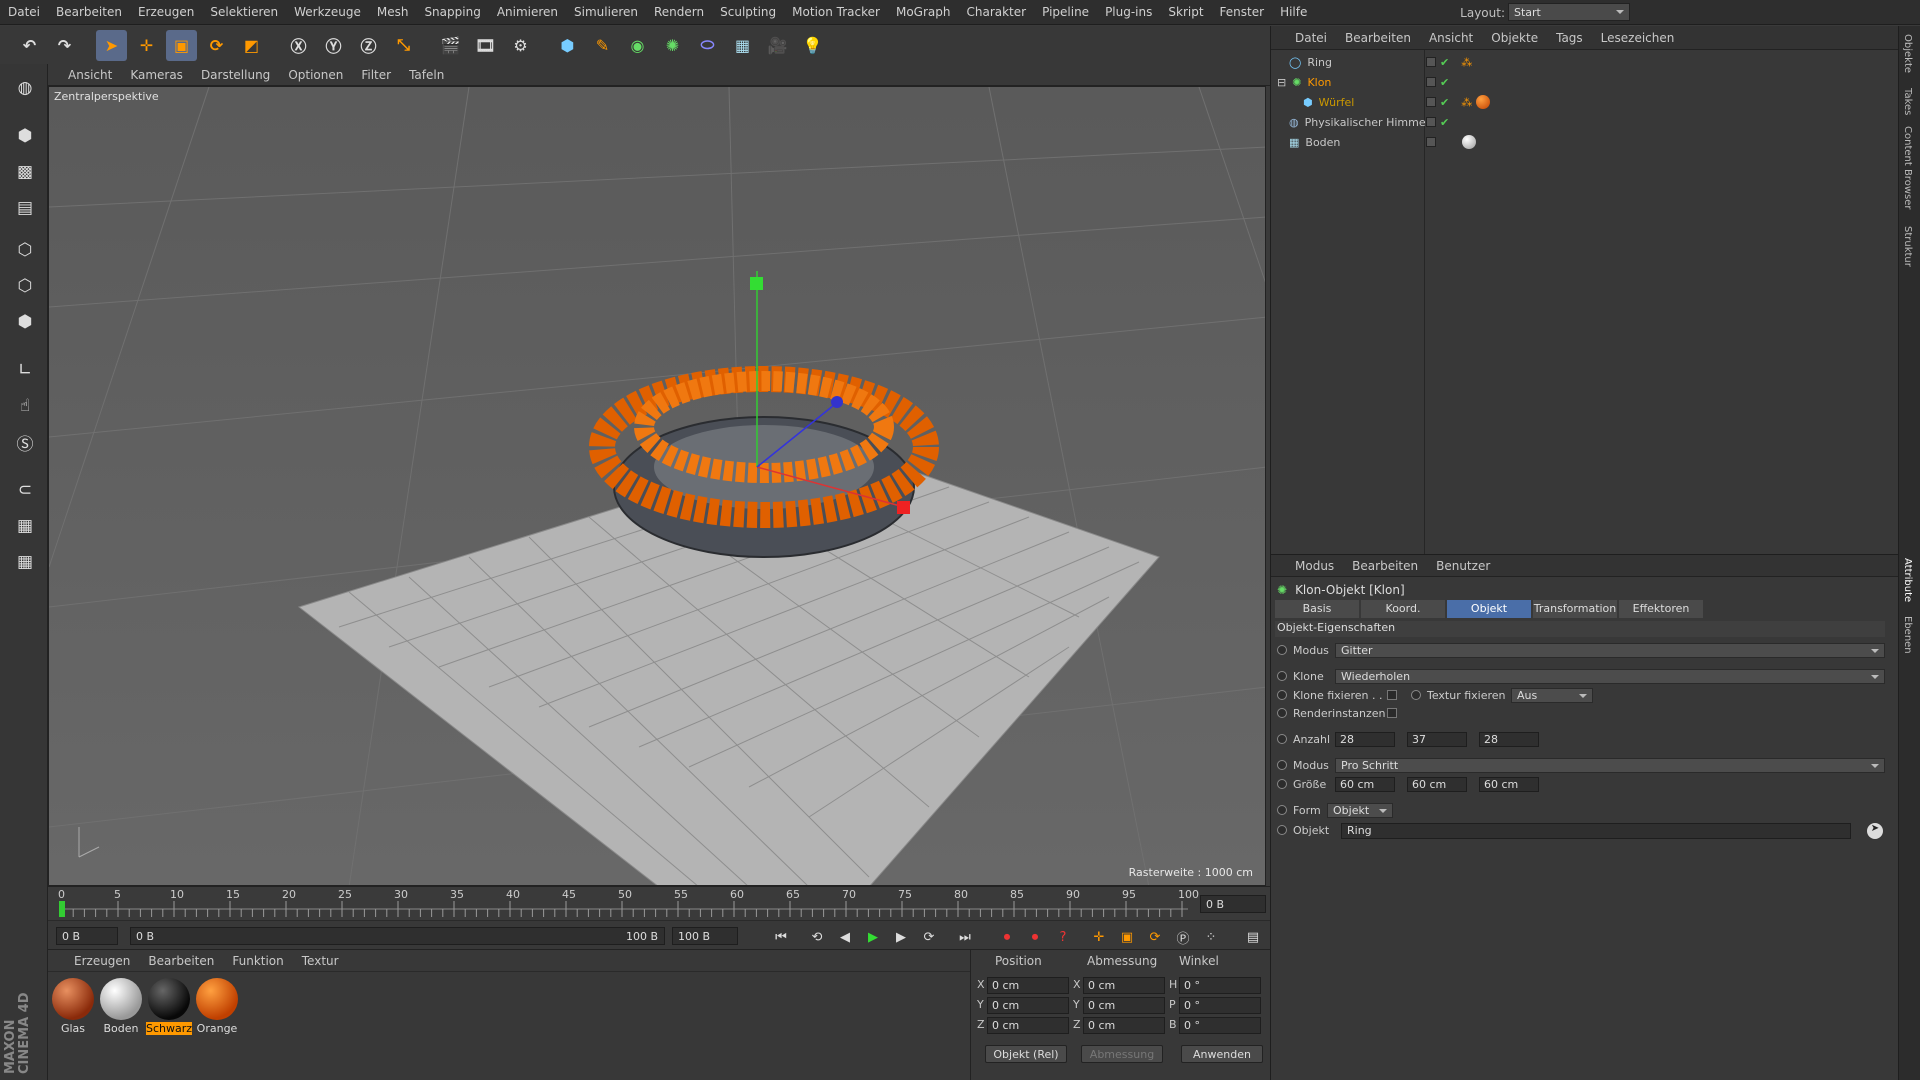  Describe the element at coordinates (333, 45) in the screenshot. I see `y-axis-lock-icon: Ⓨ` at that location.